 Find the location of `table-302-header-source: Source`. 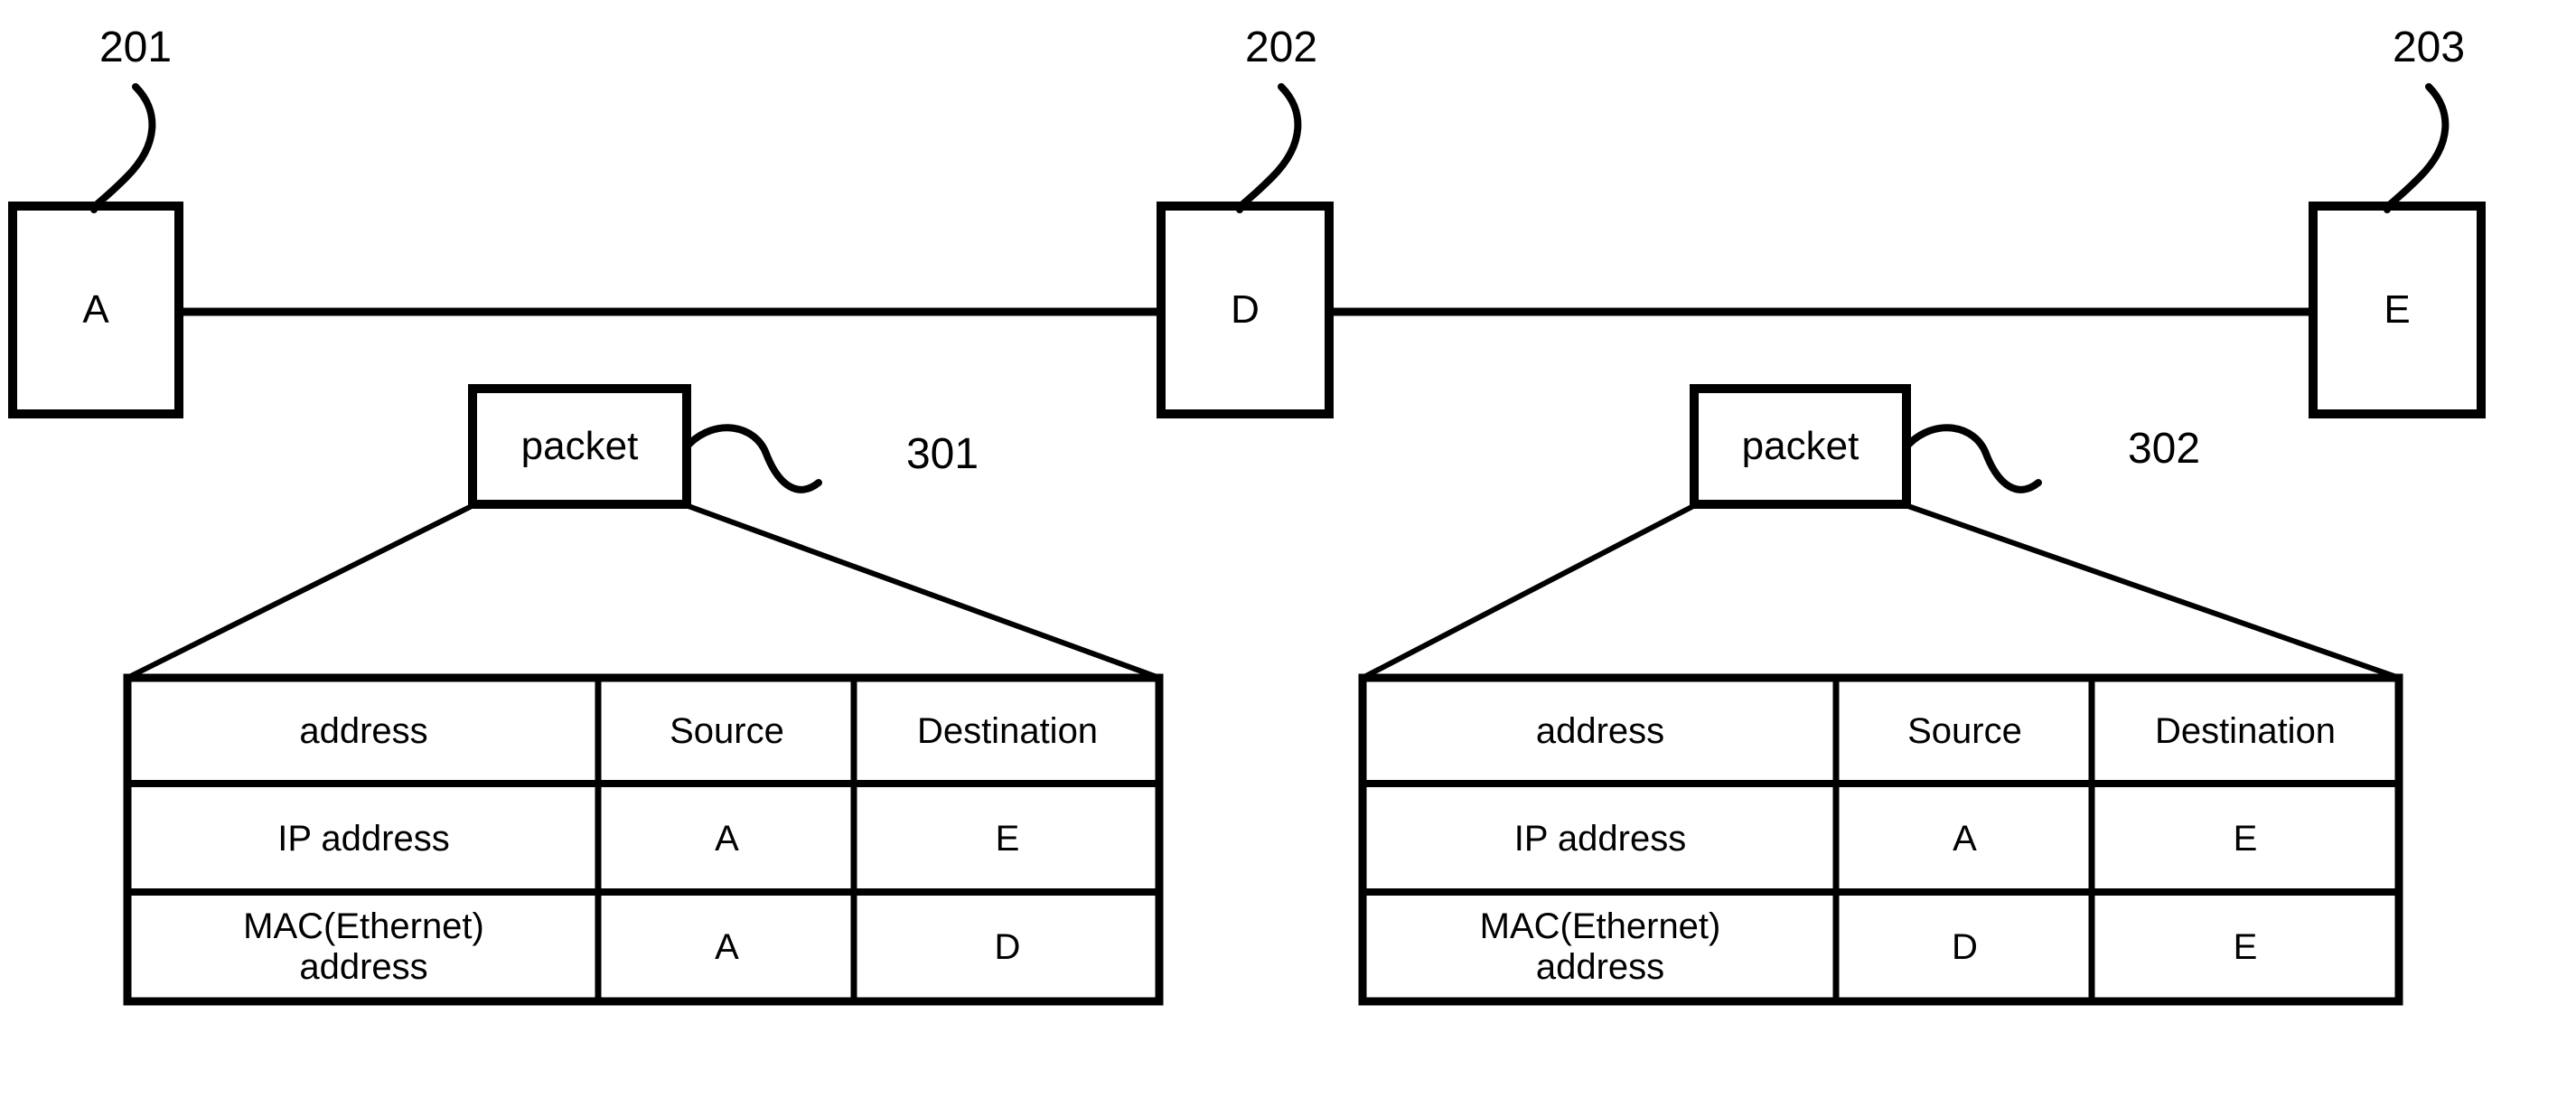

table-302-header-source: Source is located at coordinates (1965, 731).